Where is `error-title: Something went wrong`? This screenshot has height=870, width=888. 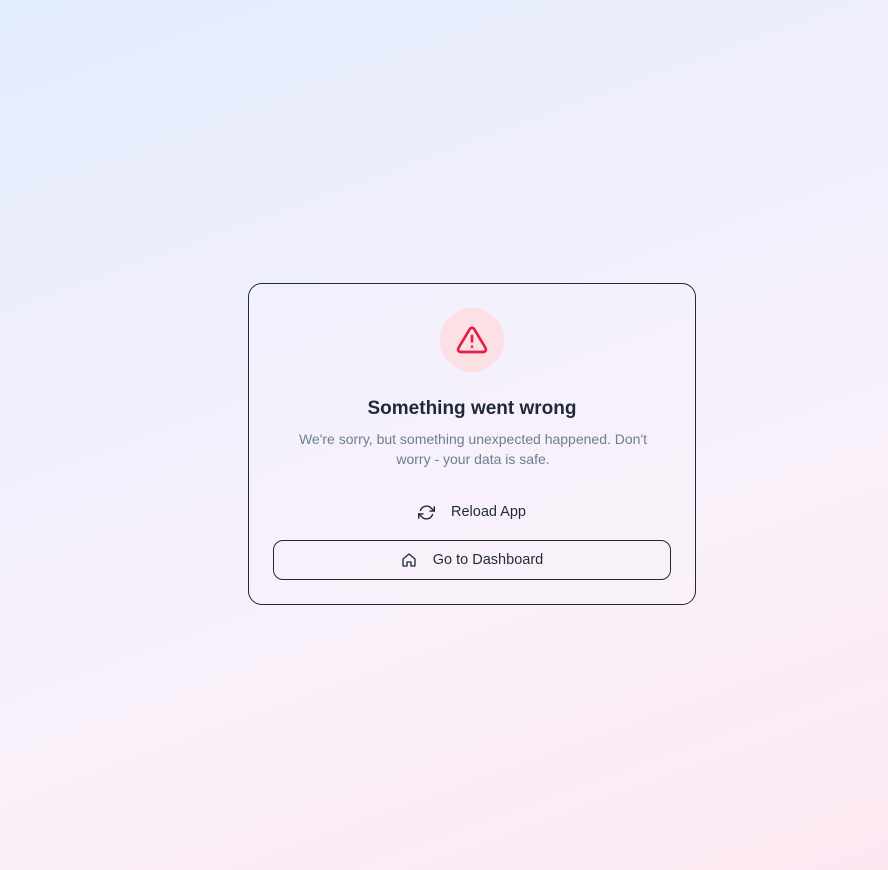
error-title: Something went wrong is located at coordinates (472, 408).